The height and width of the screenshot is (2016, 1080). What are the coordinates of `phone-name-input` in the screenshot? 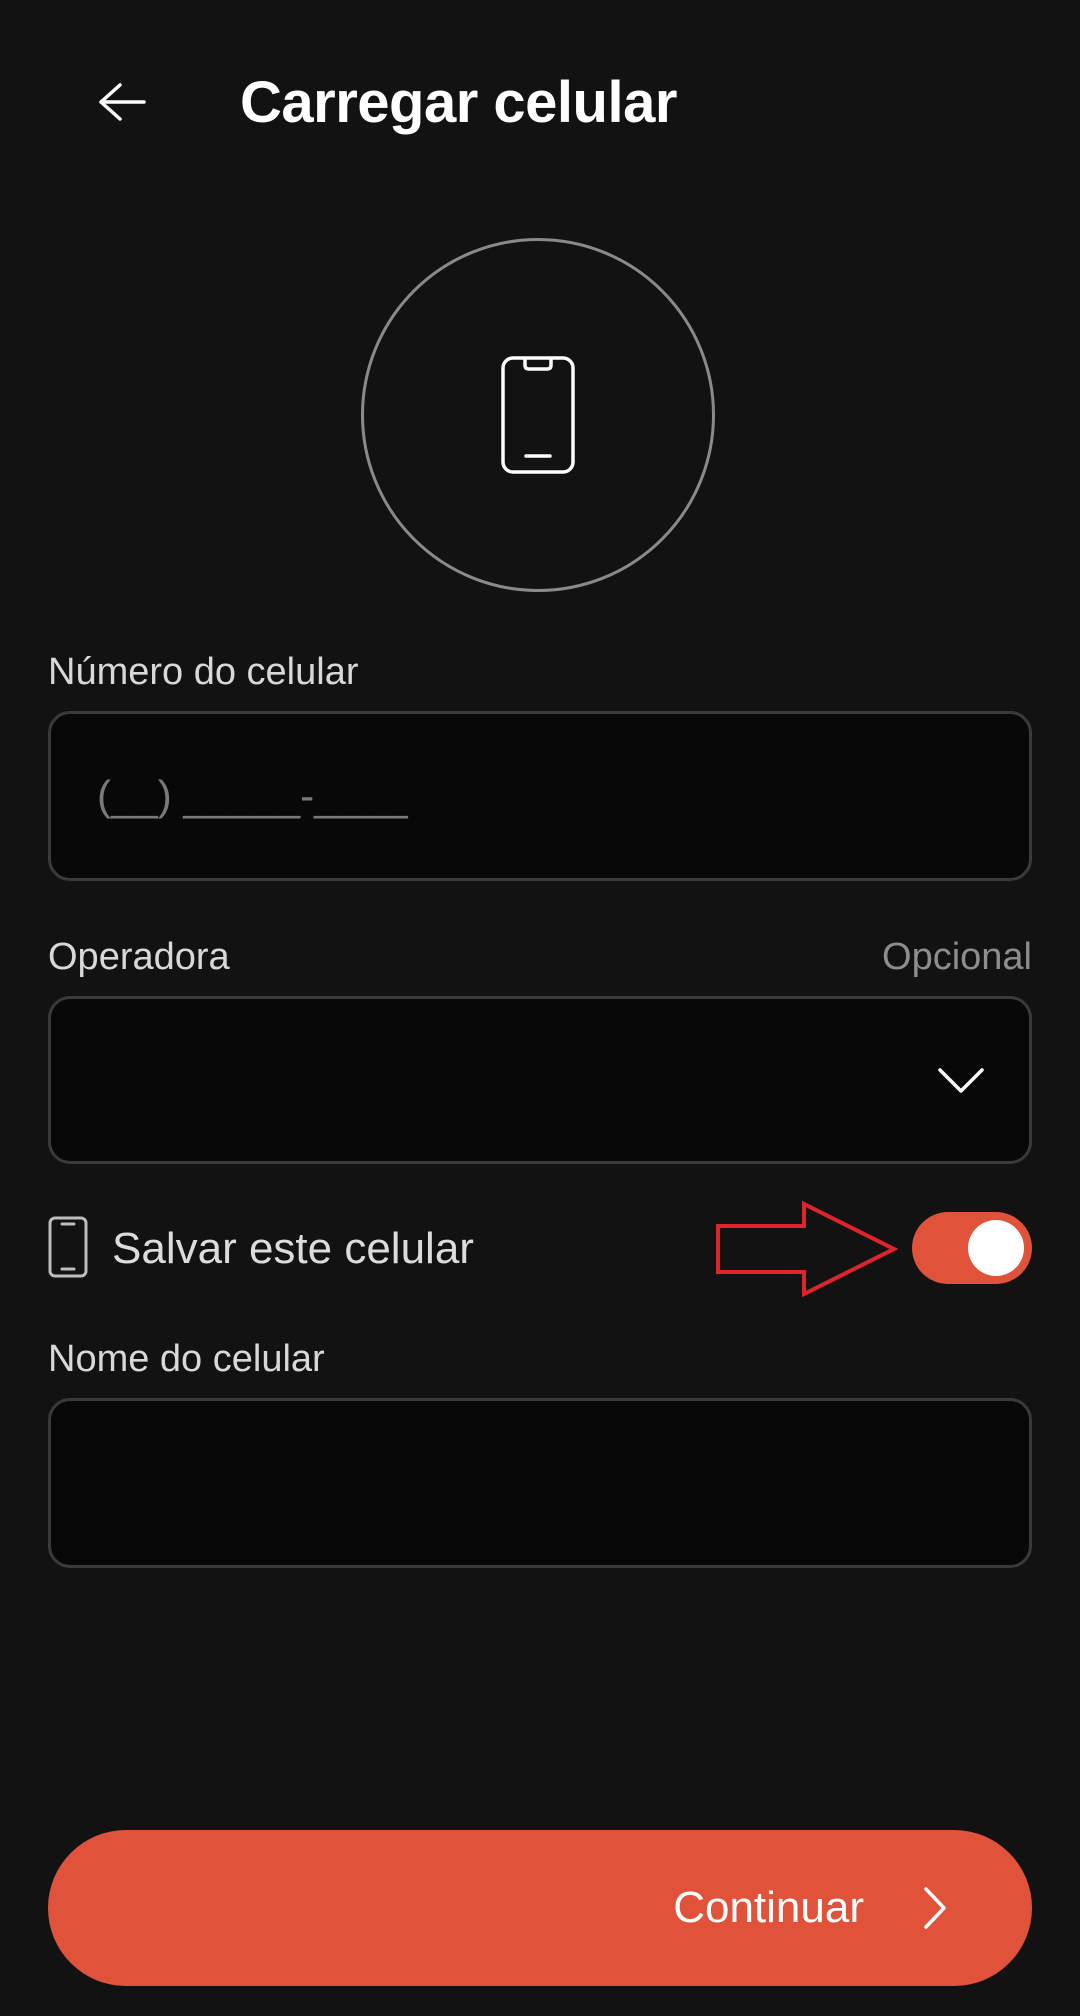 It's located at (540, 1483).